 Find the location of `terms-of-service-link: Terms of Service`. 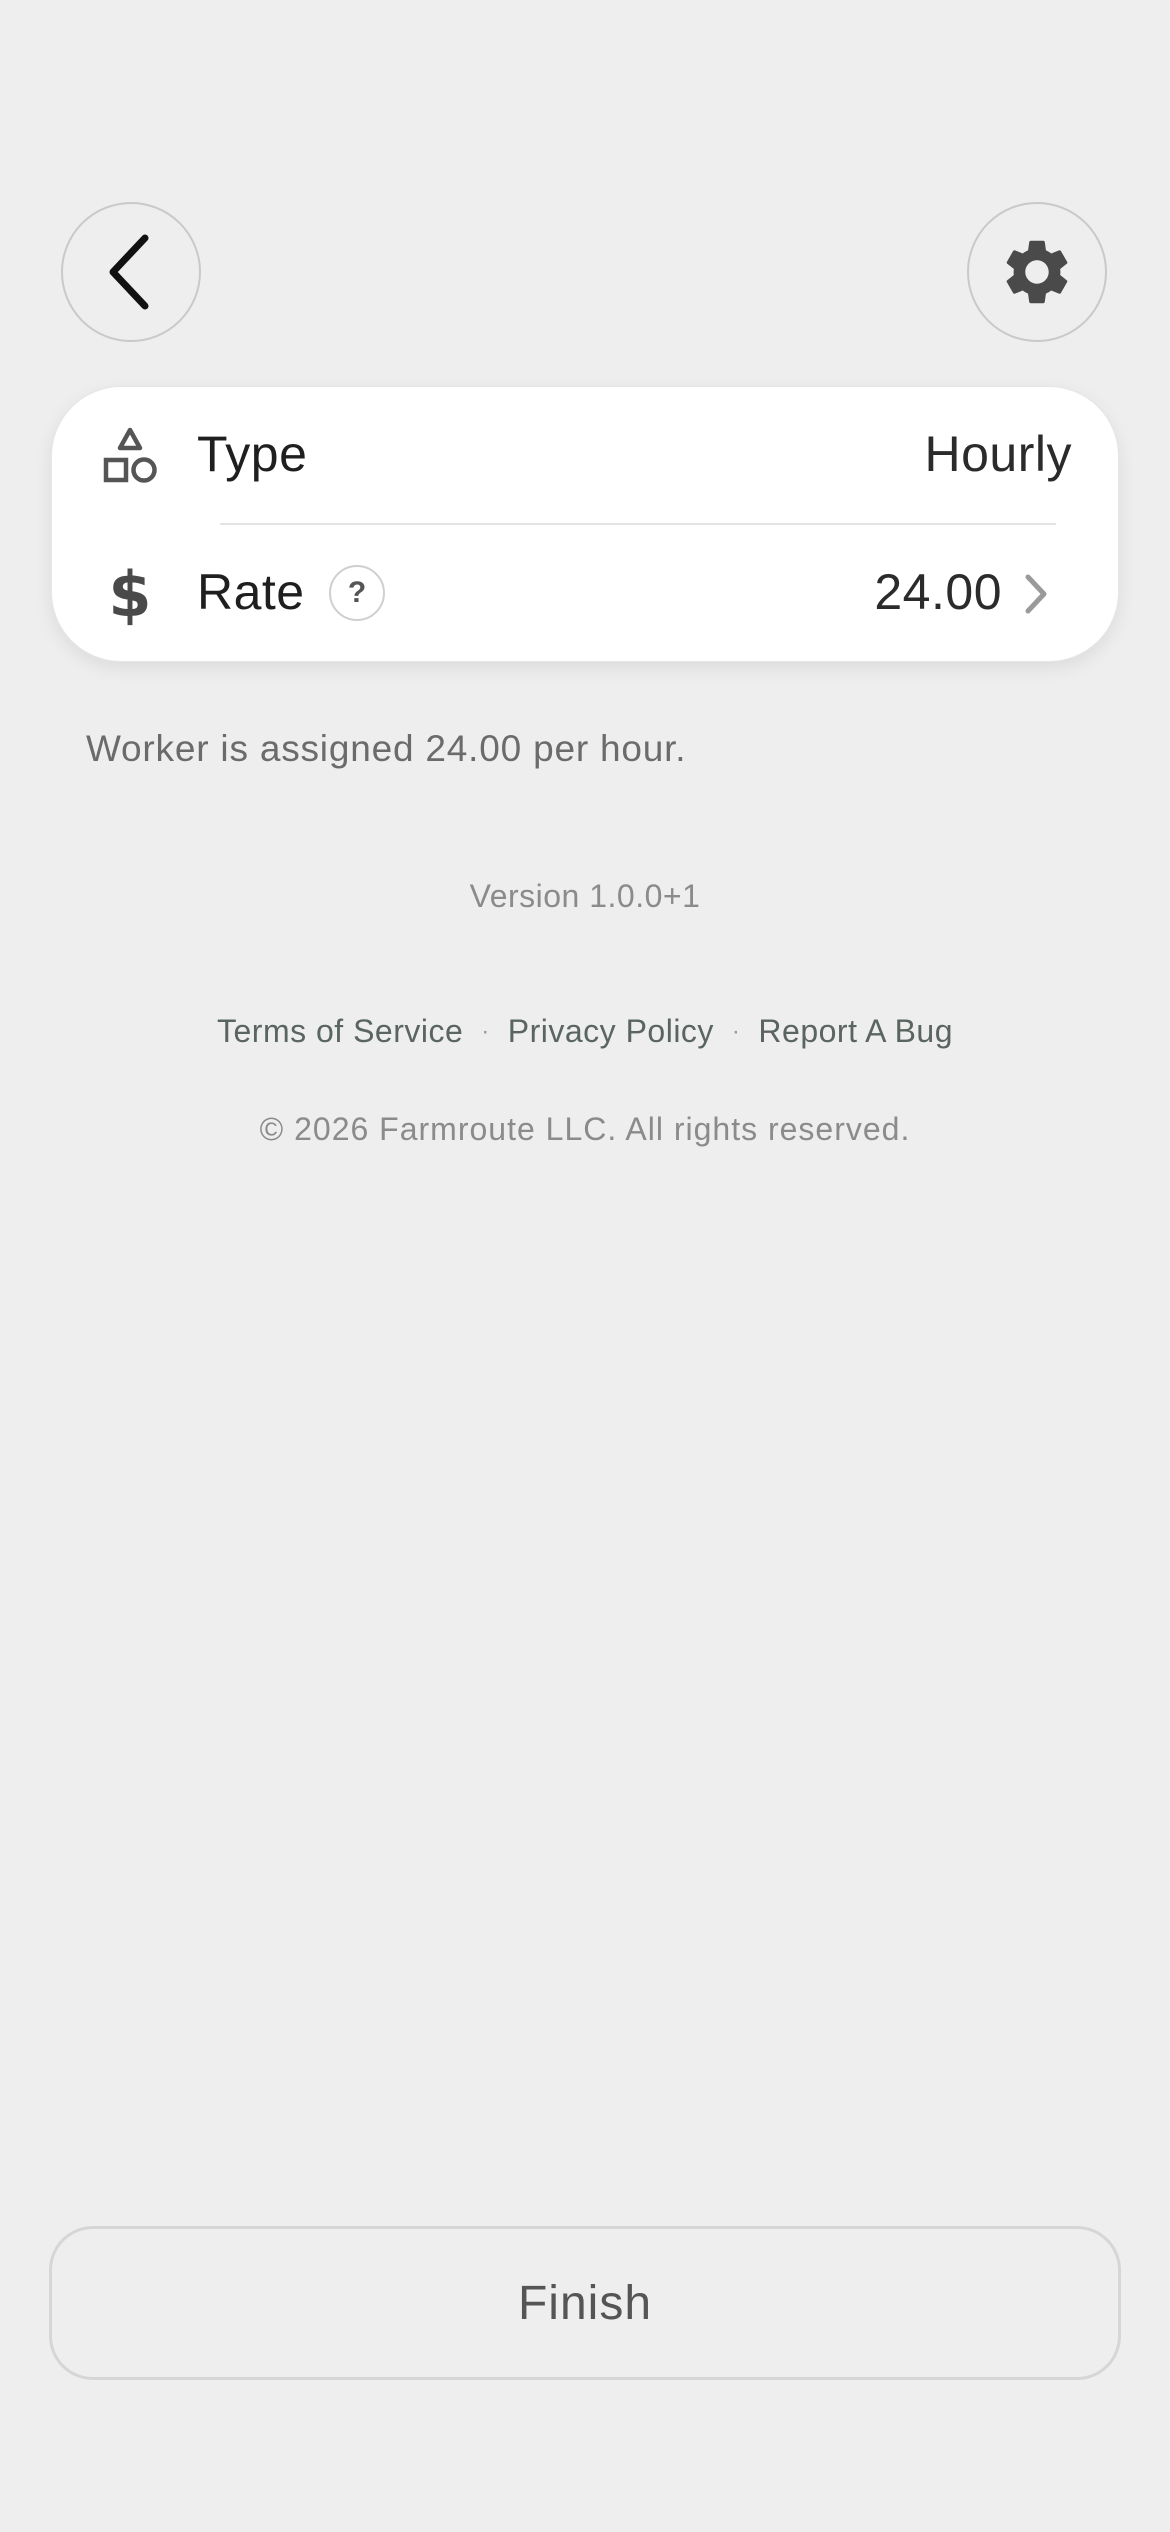

terms-of-service-link: Terms of Service is located at coordinates (340, 1031).